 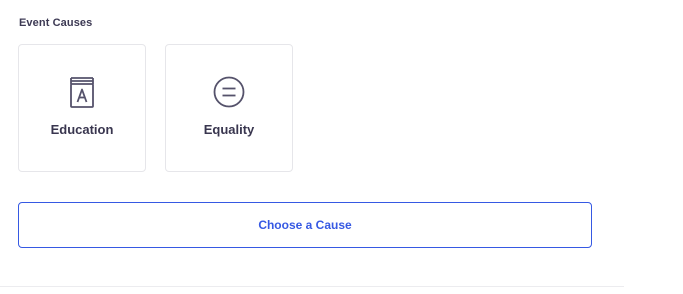 I want to click on divider, so click(x=312, y=286).